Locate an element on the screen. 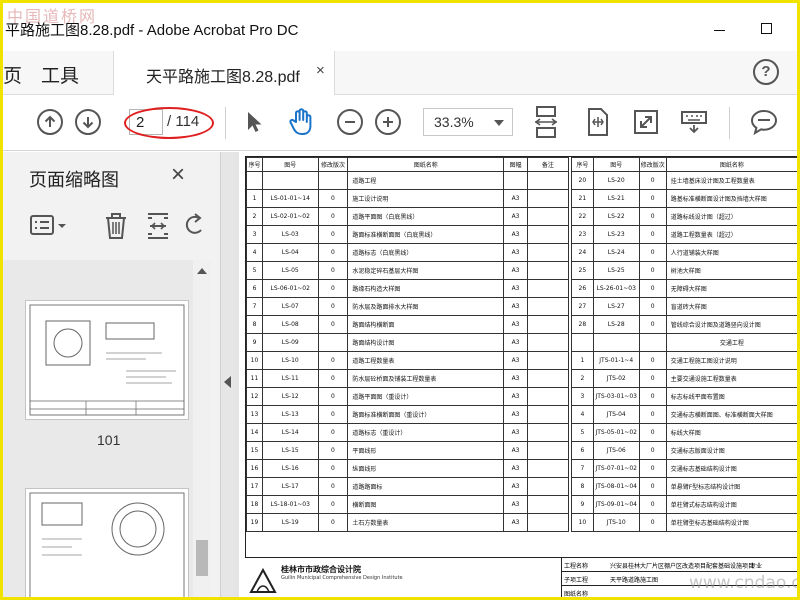 The image size is (800, 600). select-tool-button is located at coordinates (254, 122).